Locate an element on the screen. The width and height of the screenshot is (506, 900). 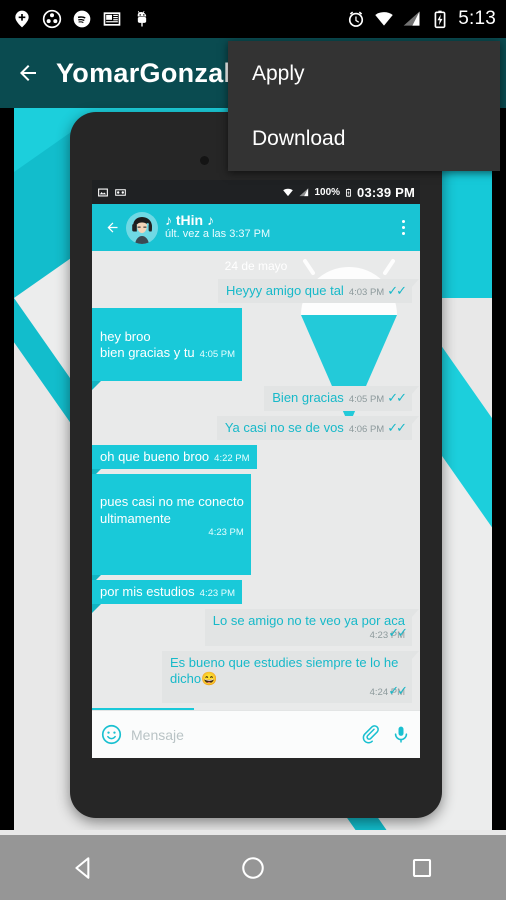
message-time: 4:24 PM is located at coordinates (387, 692).